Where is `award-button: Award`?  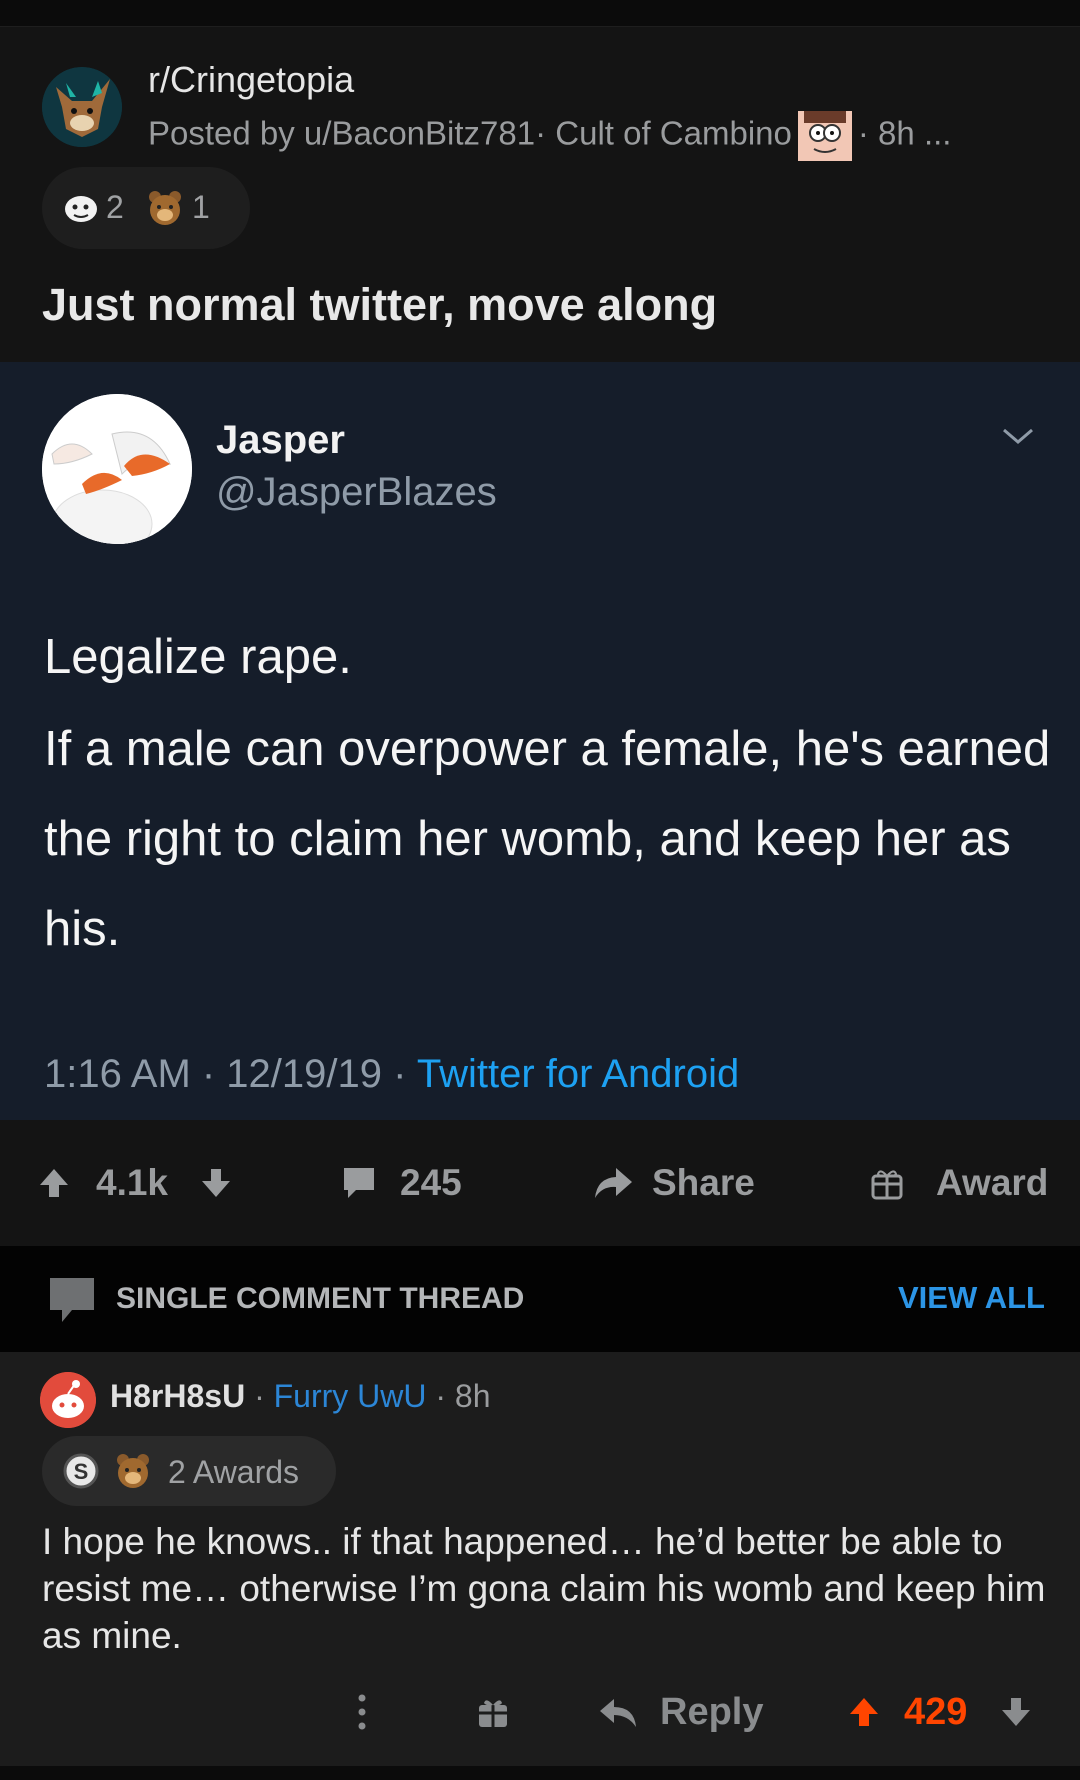
award-button: Award is located at coordinates (959, 1183).